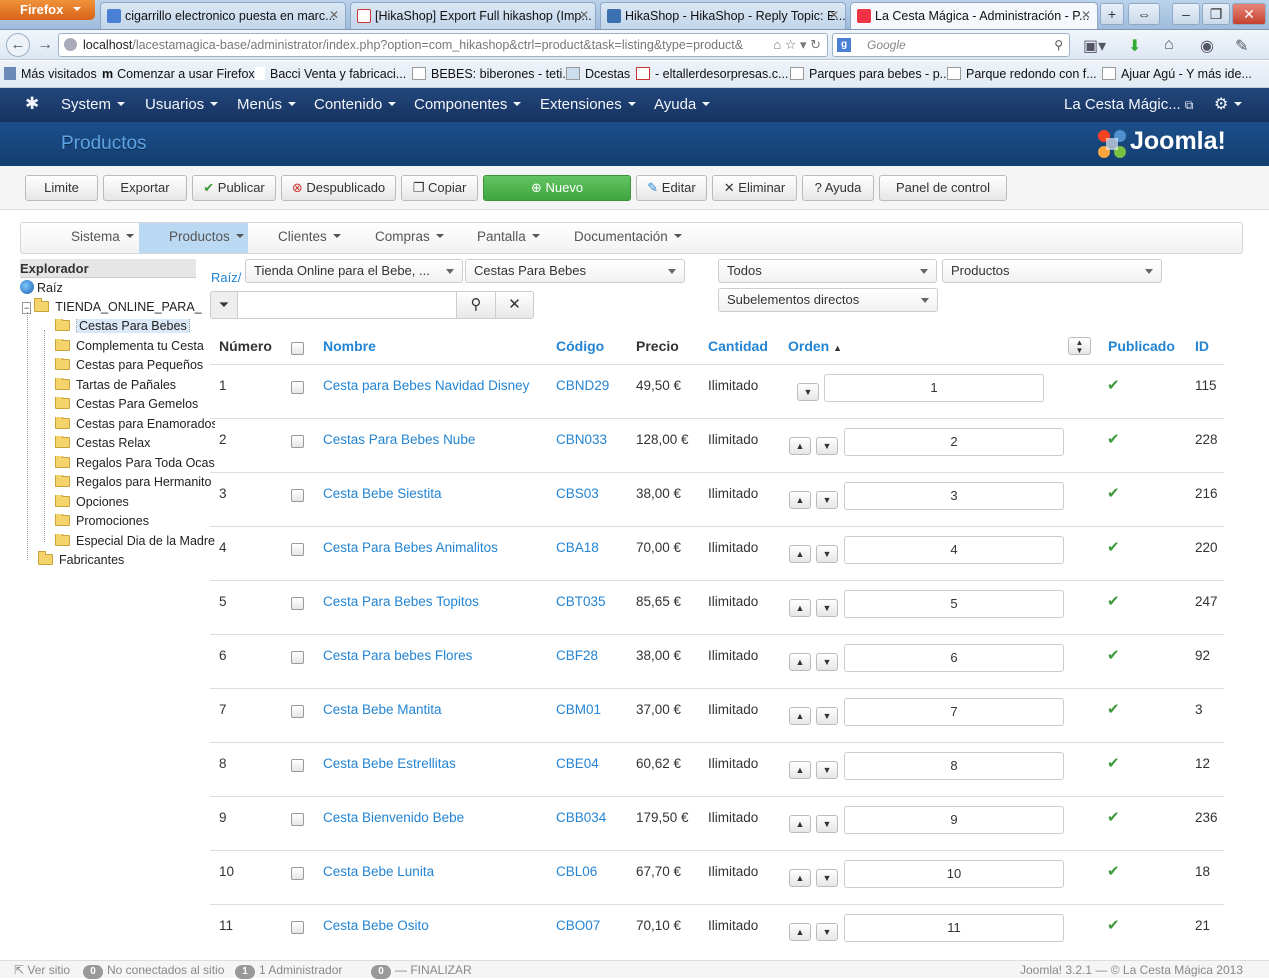  I want to click on limite-button: Limite, so click(61, 188).